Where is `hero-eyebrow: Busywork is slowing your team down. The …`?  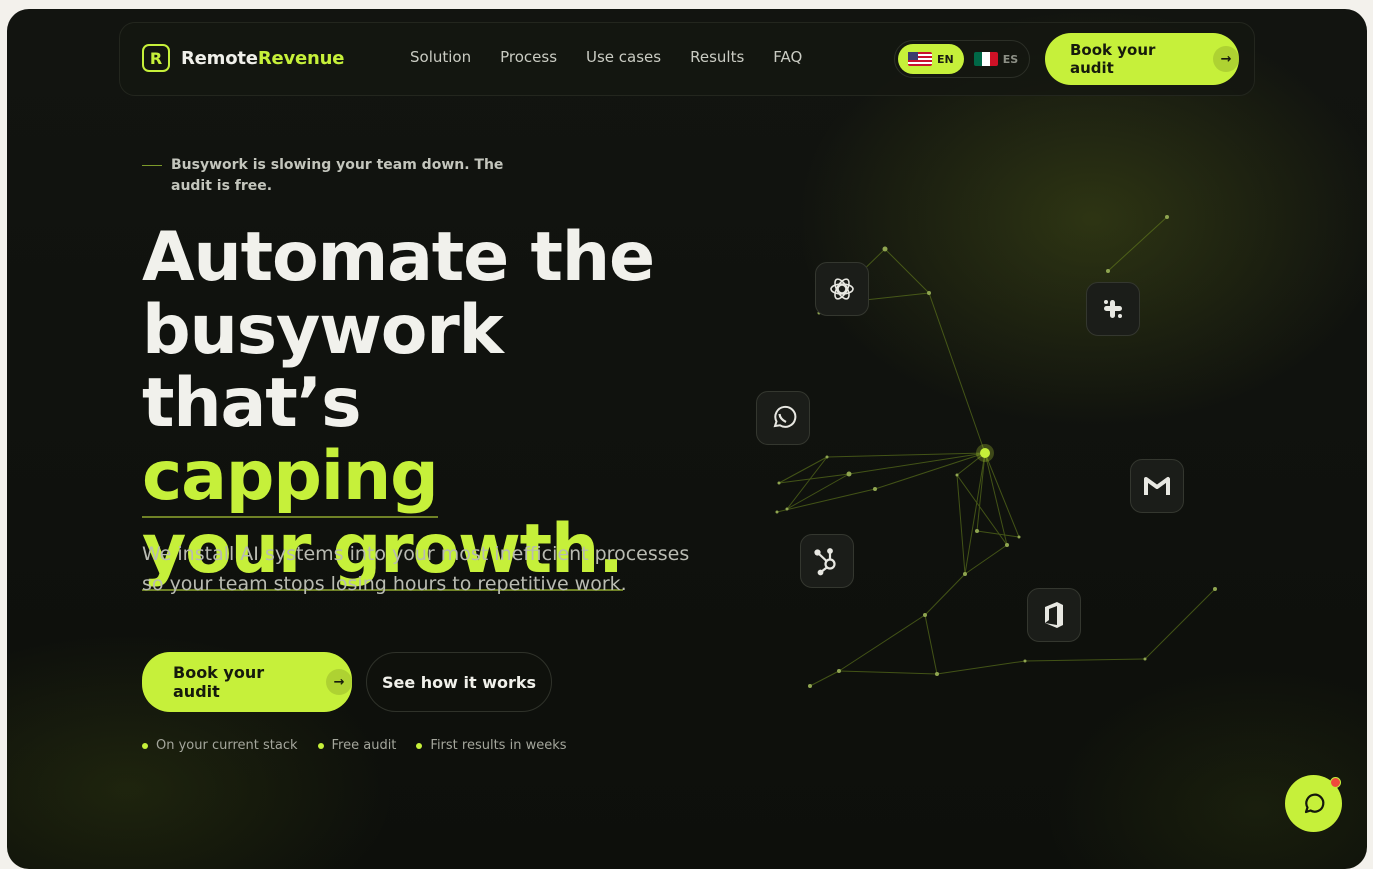 hero-eyebrow: Busywork is slowing your team down. The … is located at coordinates (342, 176).